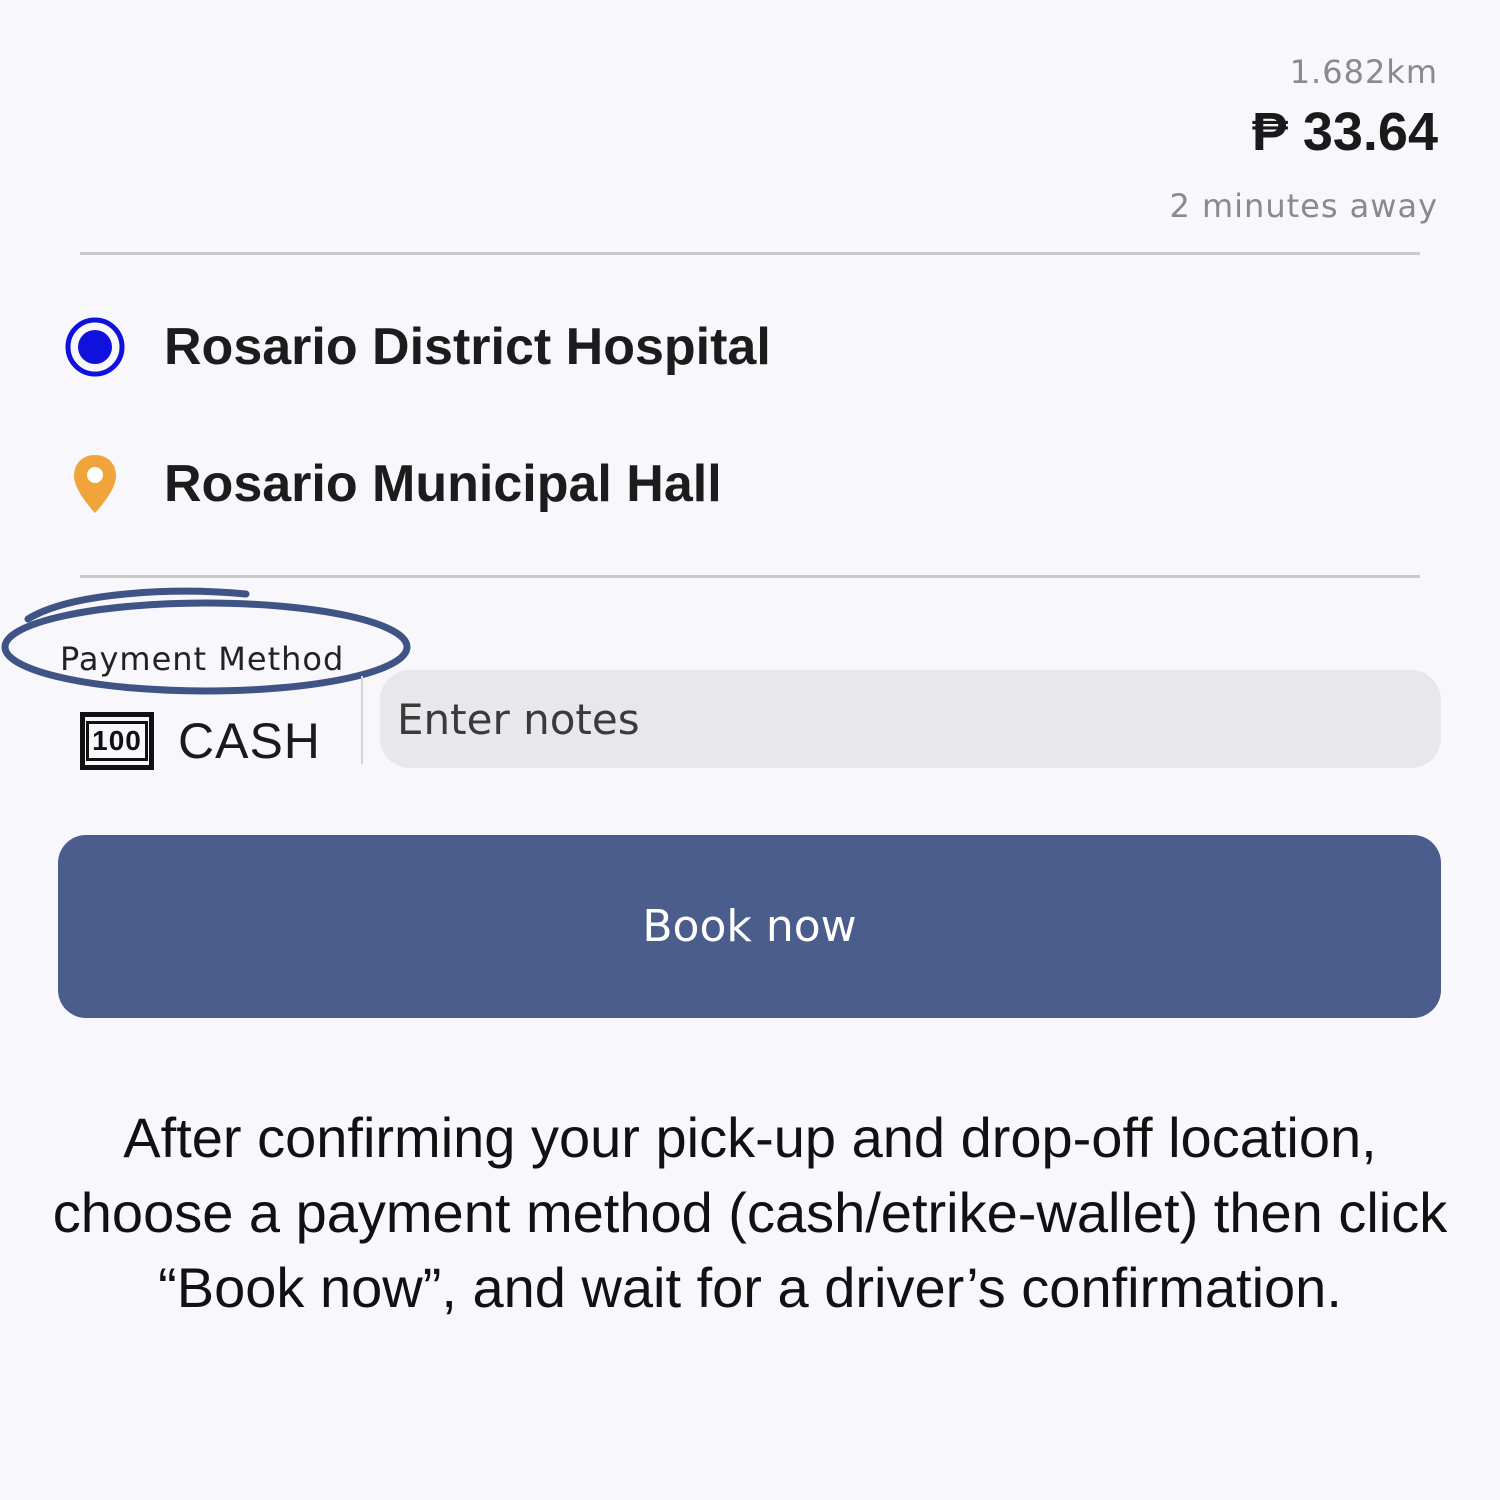 The width and height of the screenshot is (1500, 1500). What do you see at coordinates (1344, 132) in the screenshot?
I see `trip-fare: ₱ 33.64` at bounding box center [1344, 132].